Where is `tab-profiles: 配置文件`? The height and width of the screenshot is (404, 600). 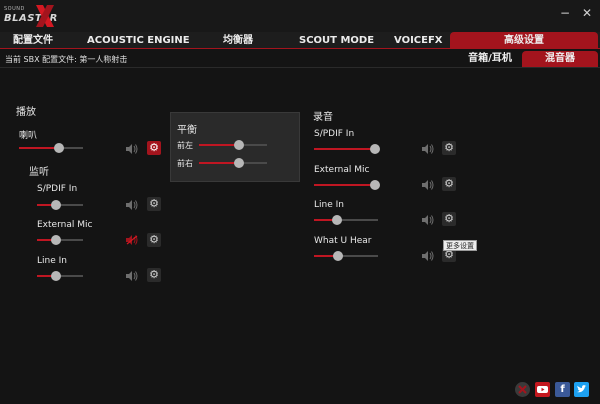 tab-profiles: 配置文件 is located at coordinates (33, 40).